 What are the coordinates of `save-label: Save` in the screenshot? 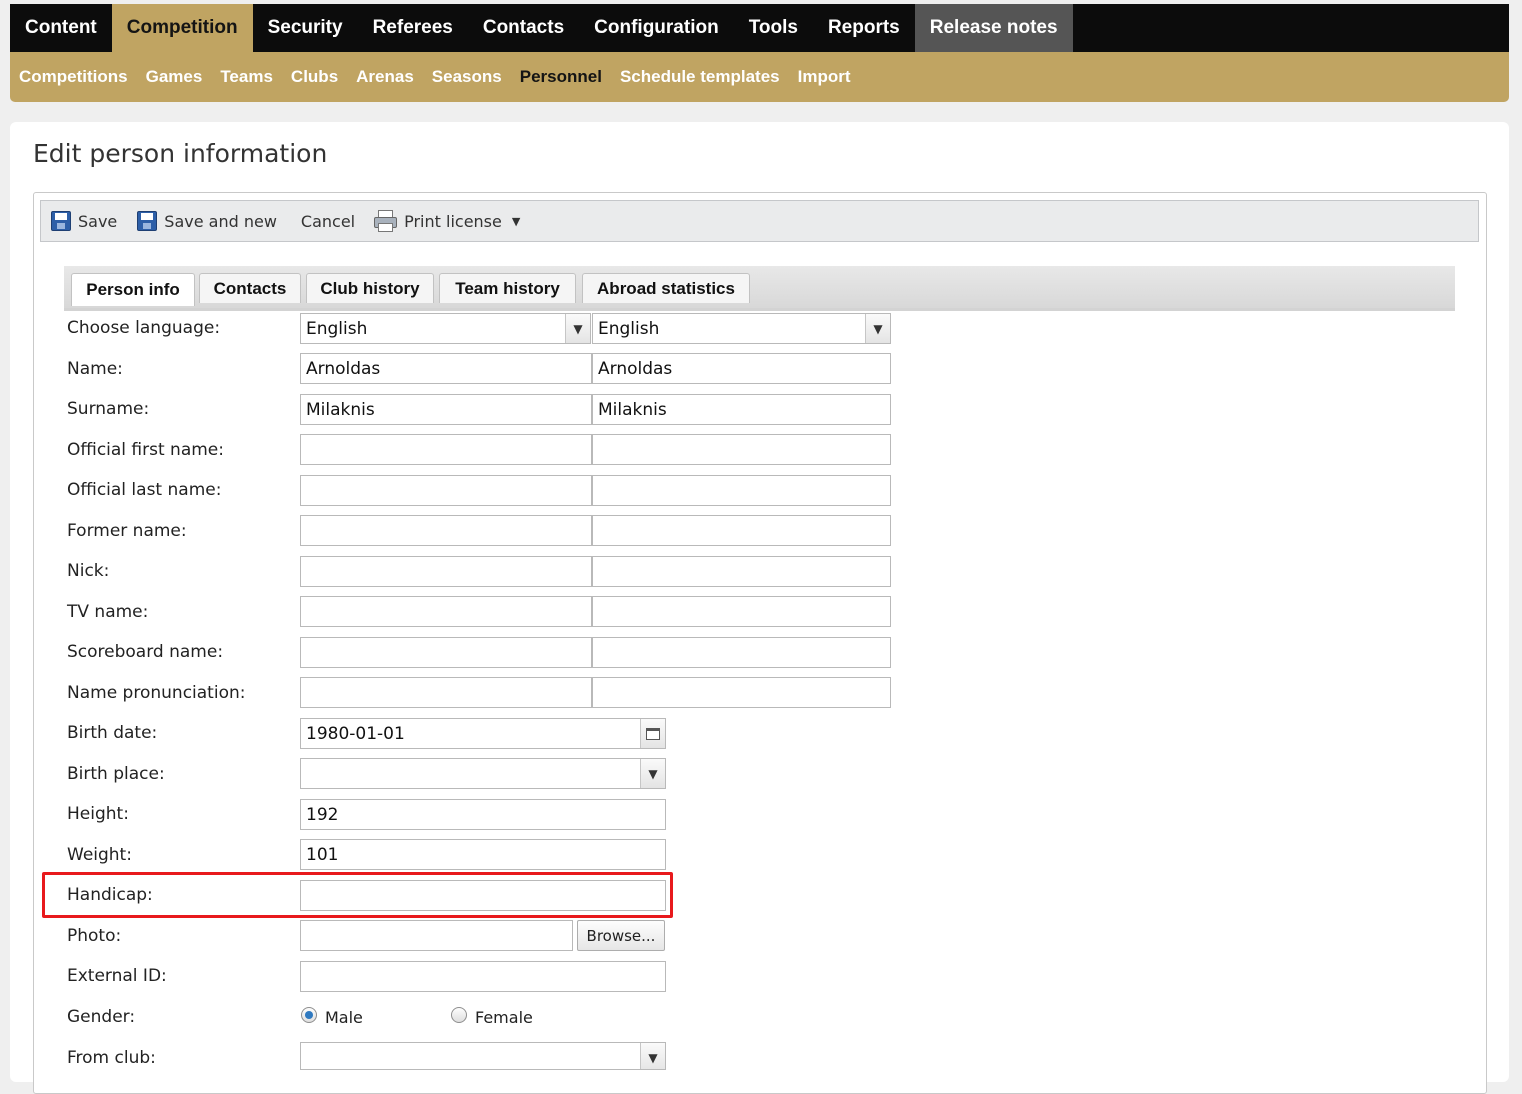 It's located at (98, 221).